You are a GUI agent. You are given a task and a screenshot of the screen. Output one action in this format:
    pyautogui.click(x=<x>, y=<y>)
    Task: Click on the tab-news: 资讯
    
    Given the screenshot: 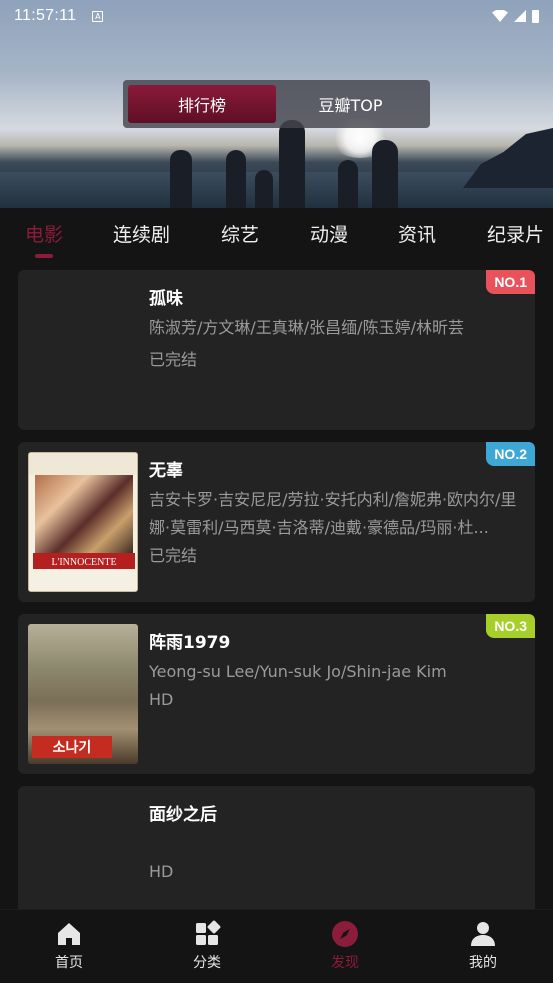 What is the action you would take?
    pyautogui.click(x=417, y=233)
    